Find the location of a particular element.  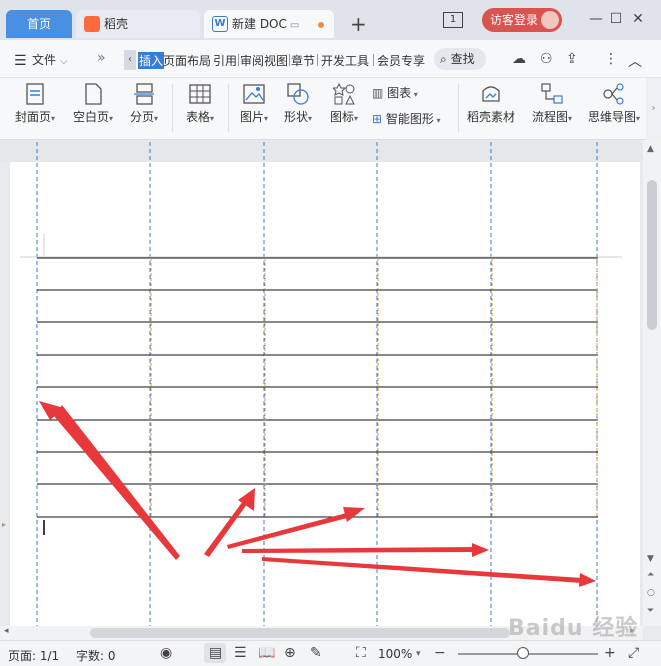

scroll-left-icon: ◂ is located at coordinates (6, 631).